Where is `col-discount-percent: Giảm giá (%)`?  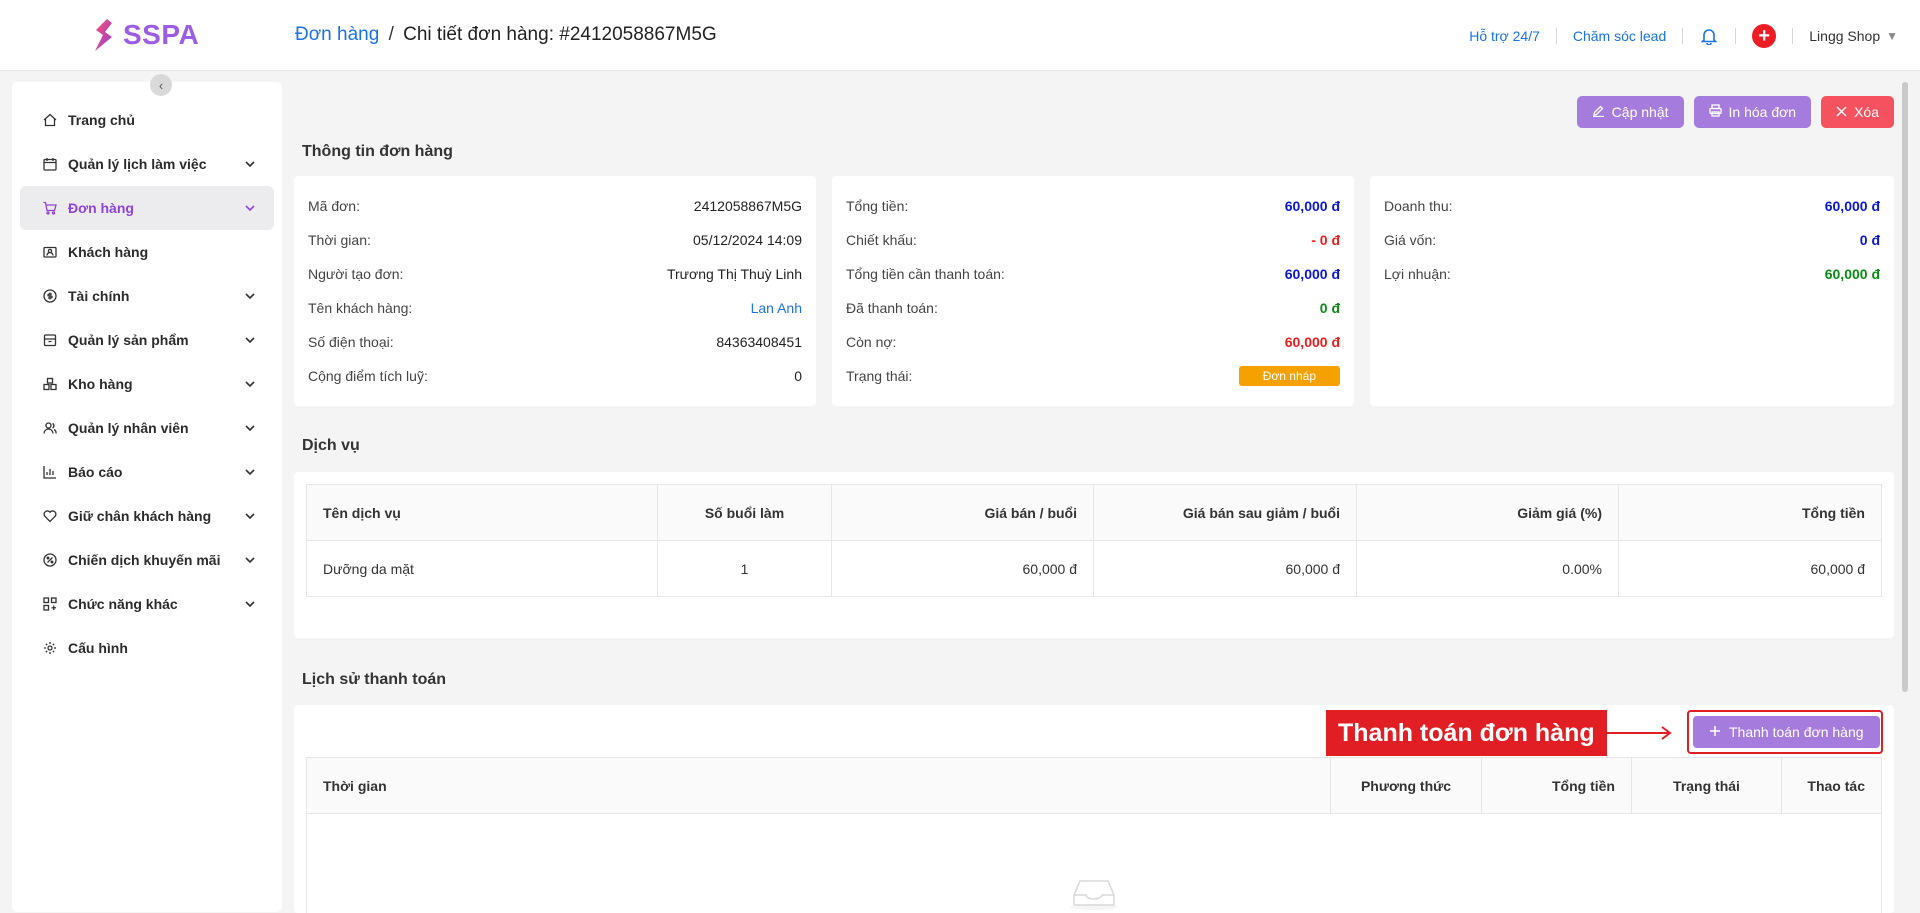 col-discount-percent: Giảm giá (%) is located at coordinates (1487, 512).